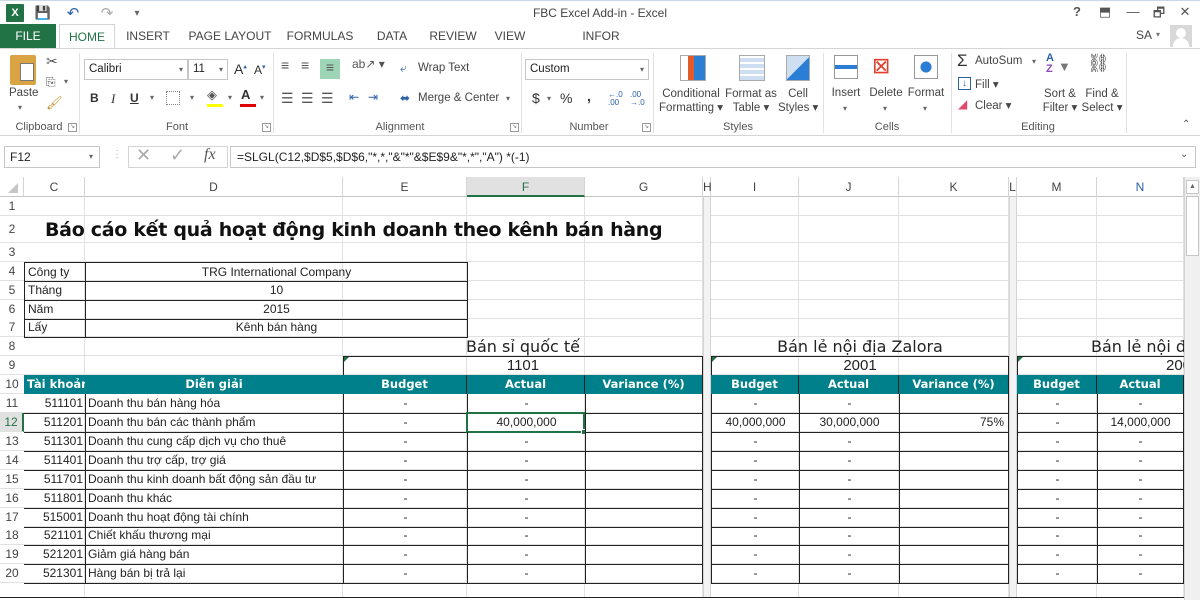 The height and width of the screenshot is (600, 1200). Describe the element at coordinates (23, 70) in the screenshot. I see `paste-icon` at that location.